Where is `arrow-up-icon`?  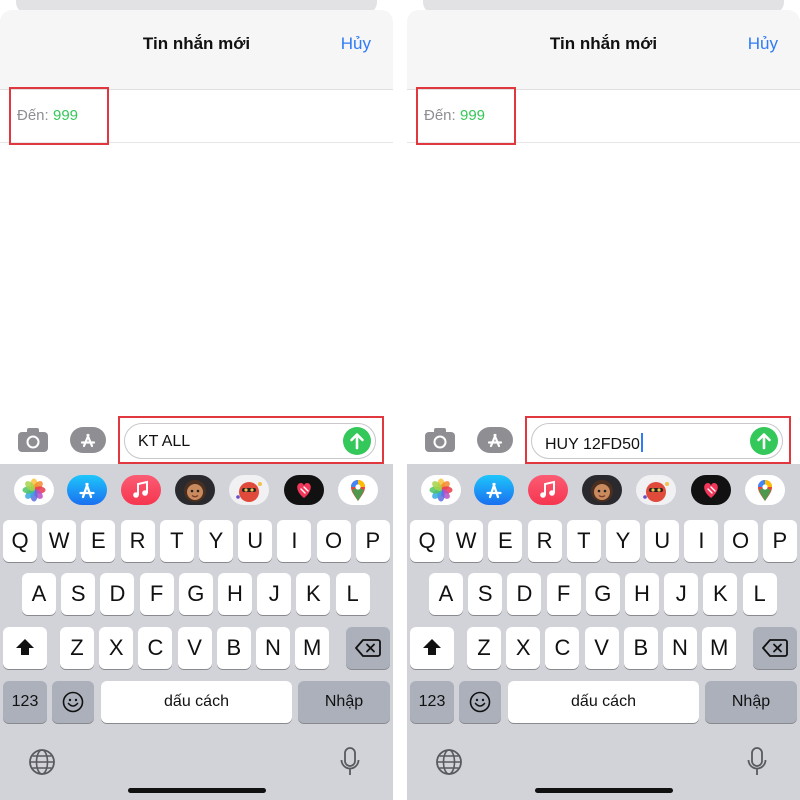
arrow-up-icon is located at coordinates (357, 441).